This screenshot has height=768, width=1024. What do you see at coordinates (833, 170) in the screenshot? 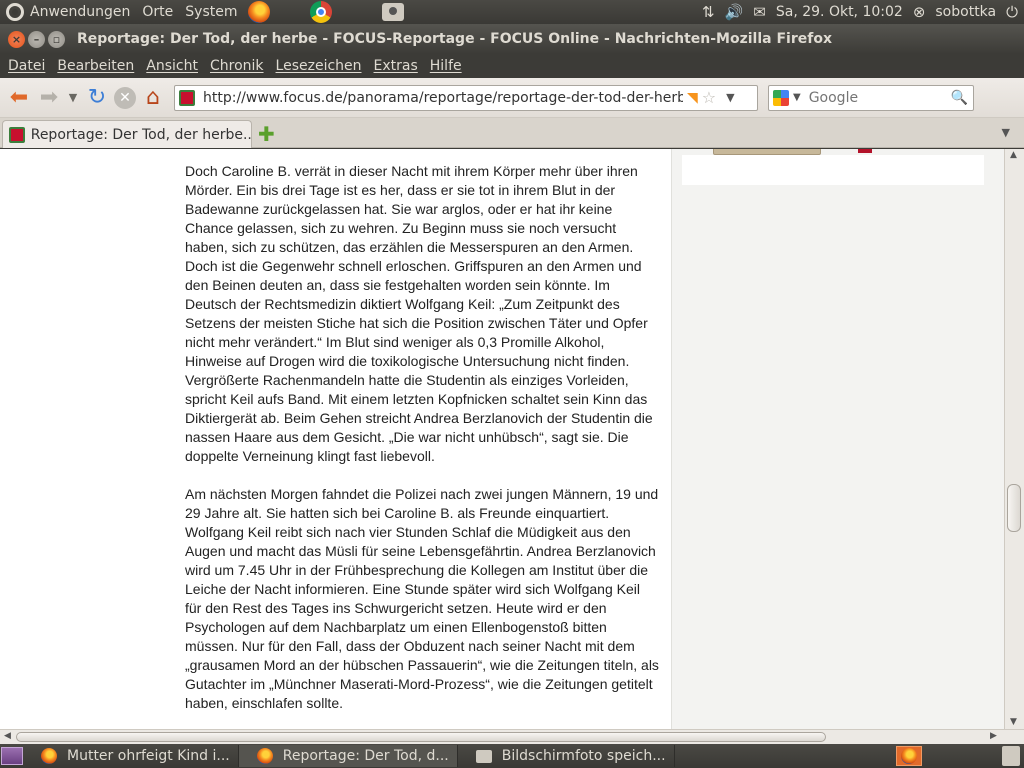
I see `sidebar-box` at bounding box center [833, 170].